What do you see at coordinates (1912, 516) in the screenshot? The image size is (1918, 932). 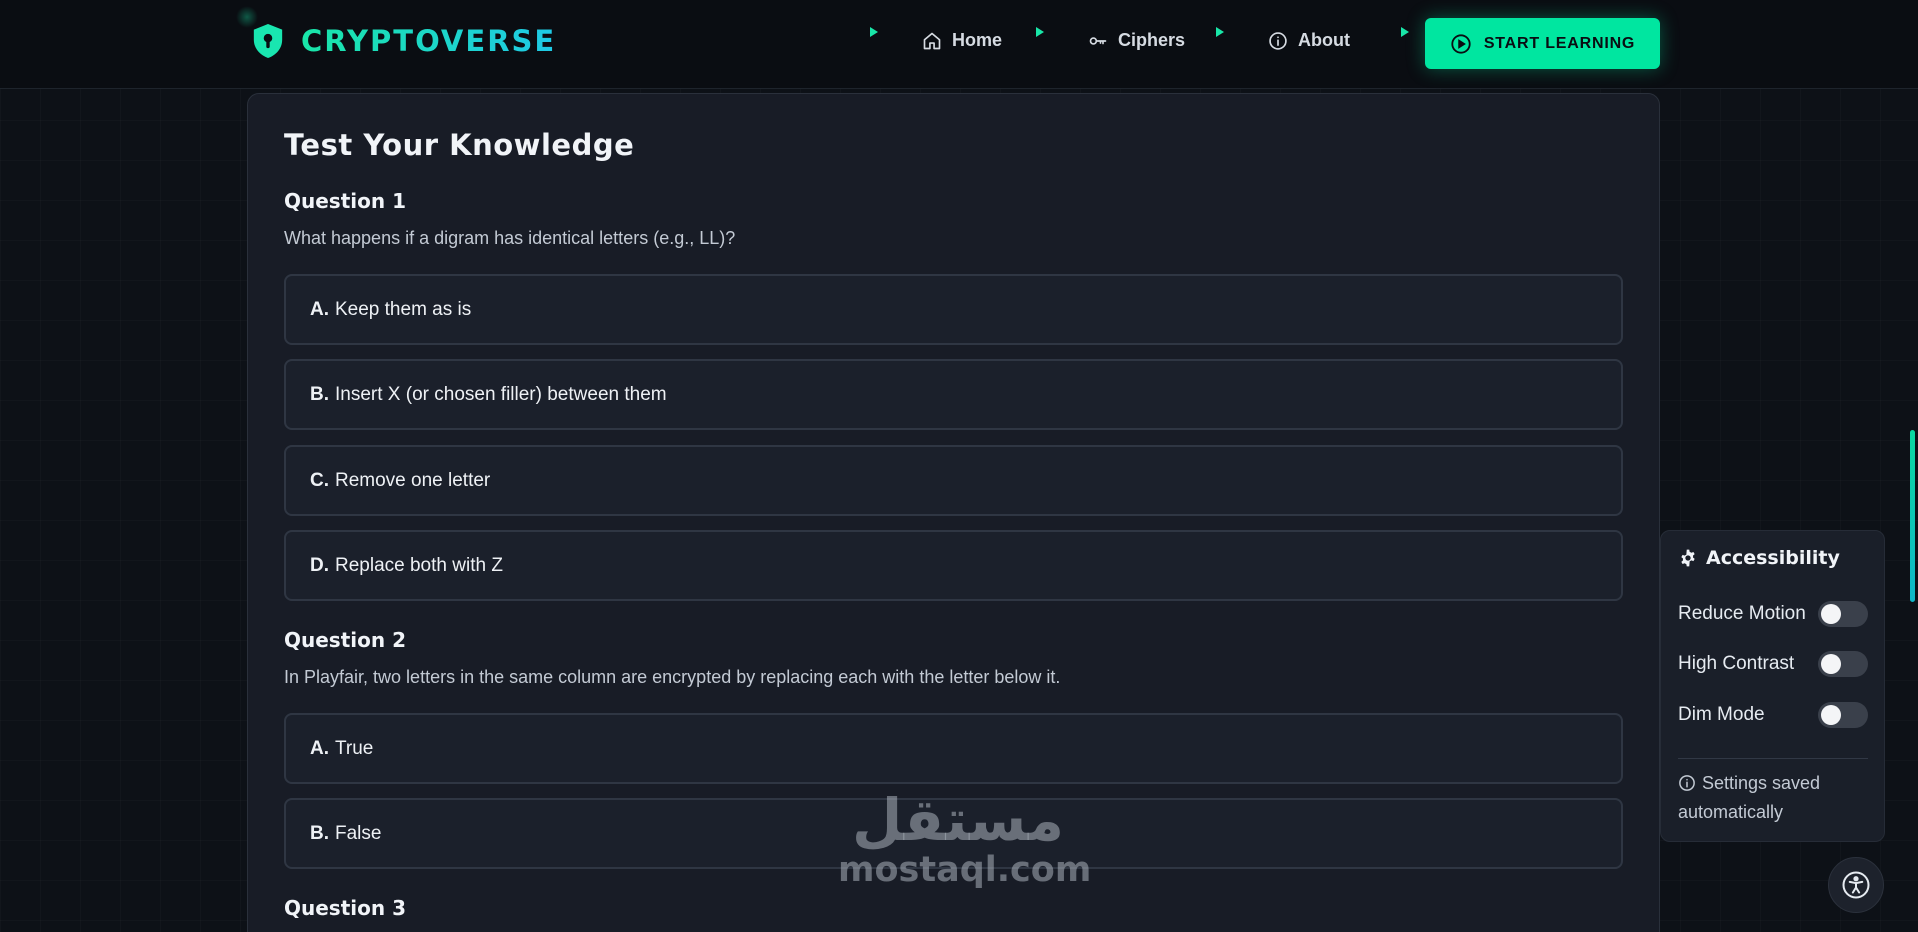 I see `scrollbar` at bounding box center [1912, 516].